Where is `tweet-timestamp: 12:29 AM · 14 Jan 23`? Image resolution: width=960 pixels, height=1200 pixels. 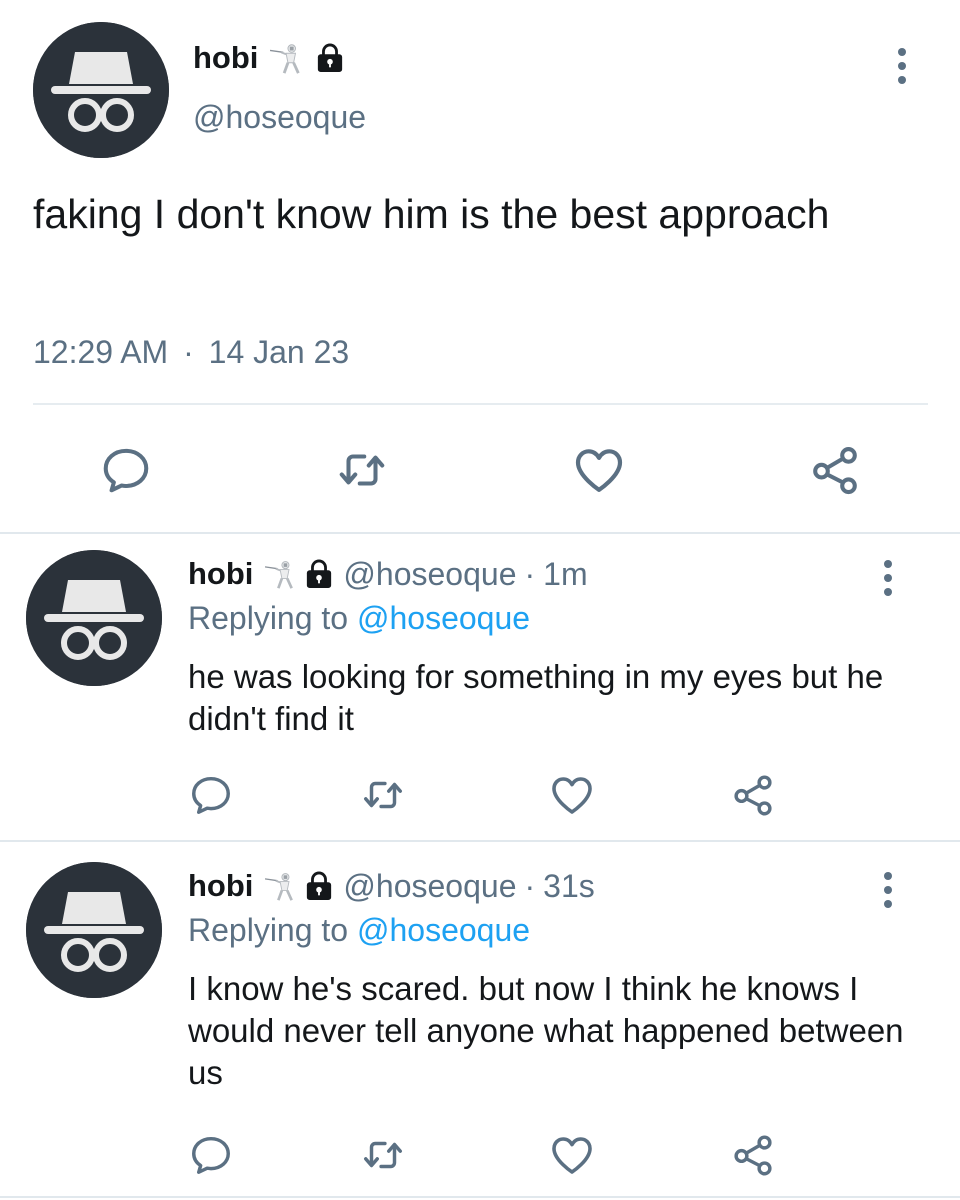 tweet-timestamp: 12:29 AM · 14 Jan 23 is located at coordinates (191, 352).